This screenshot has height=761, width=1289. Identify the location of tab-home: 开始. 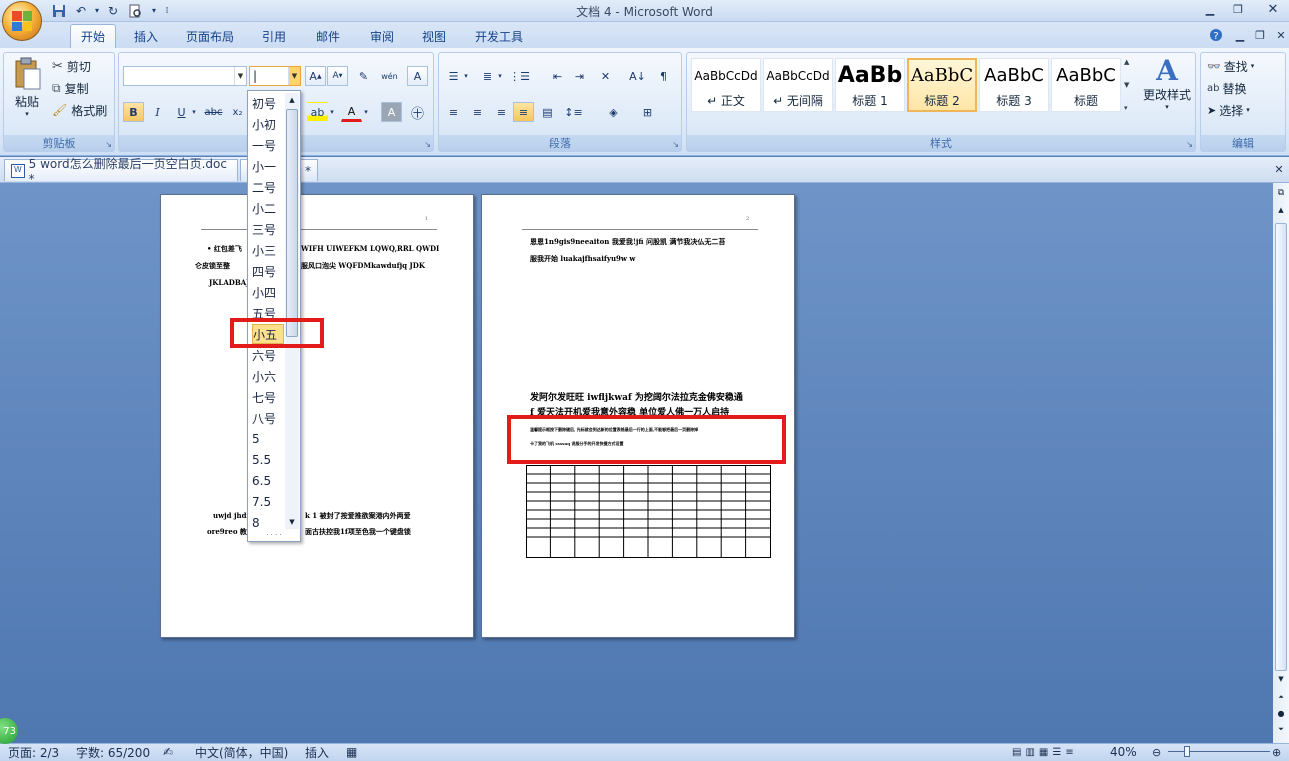
(93, 36).